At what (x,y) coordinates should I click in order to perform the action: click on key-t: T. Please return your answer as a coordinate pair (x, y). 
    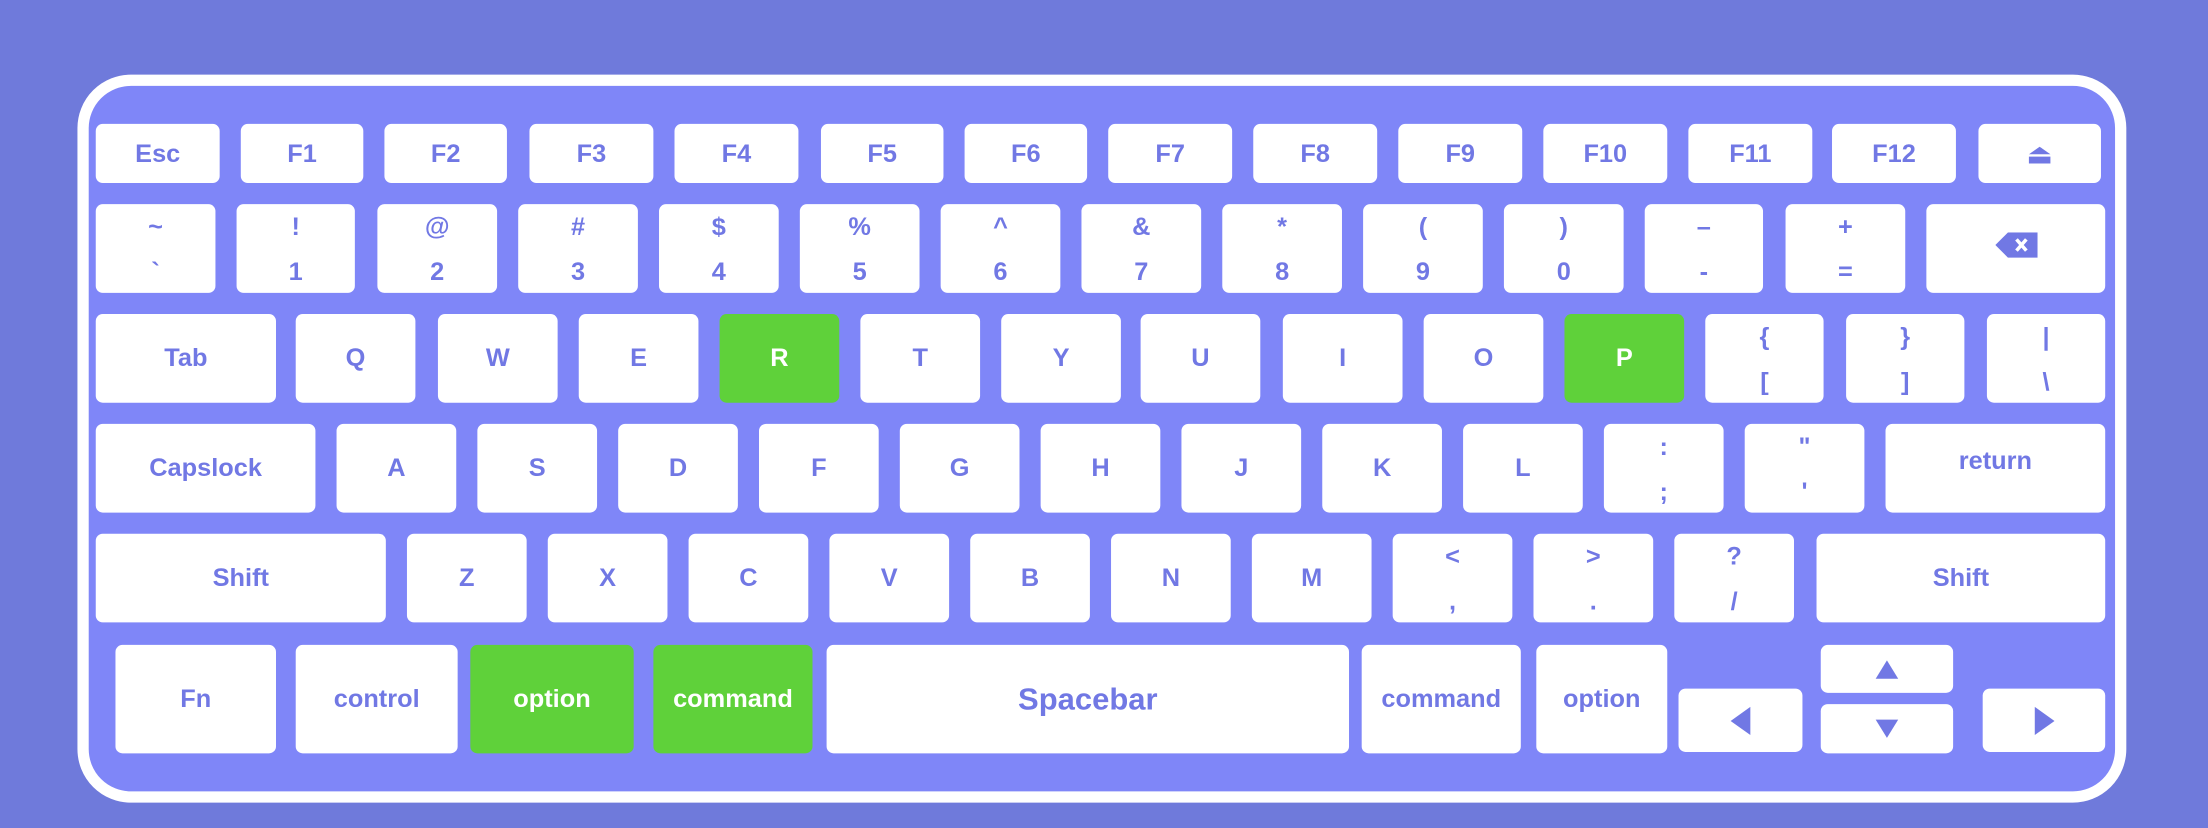
    Looking at the image, I should click on (920, 358).